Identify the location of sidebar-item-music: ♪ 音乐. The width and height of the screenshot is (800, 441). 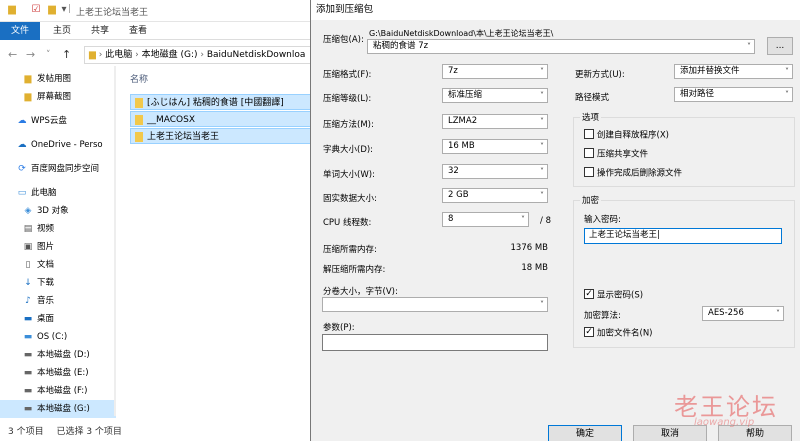
(58, 301).